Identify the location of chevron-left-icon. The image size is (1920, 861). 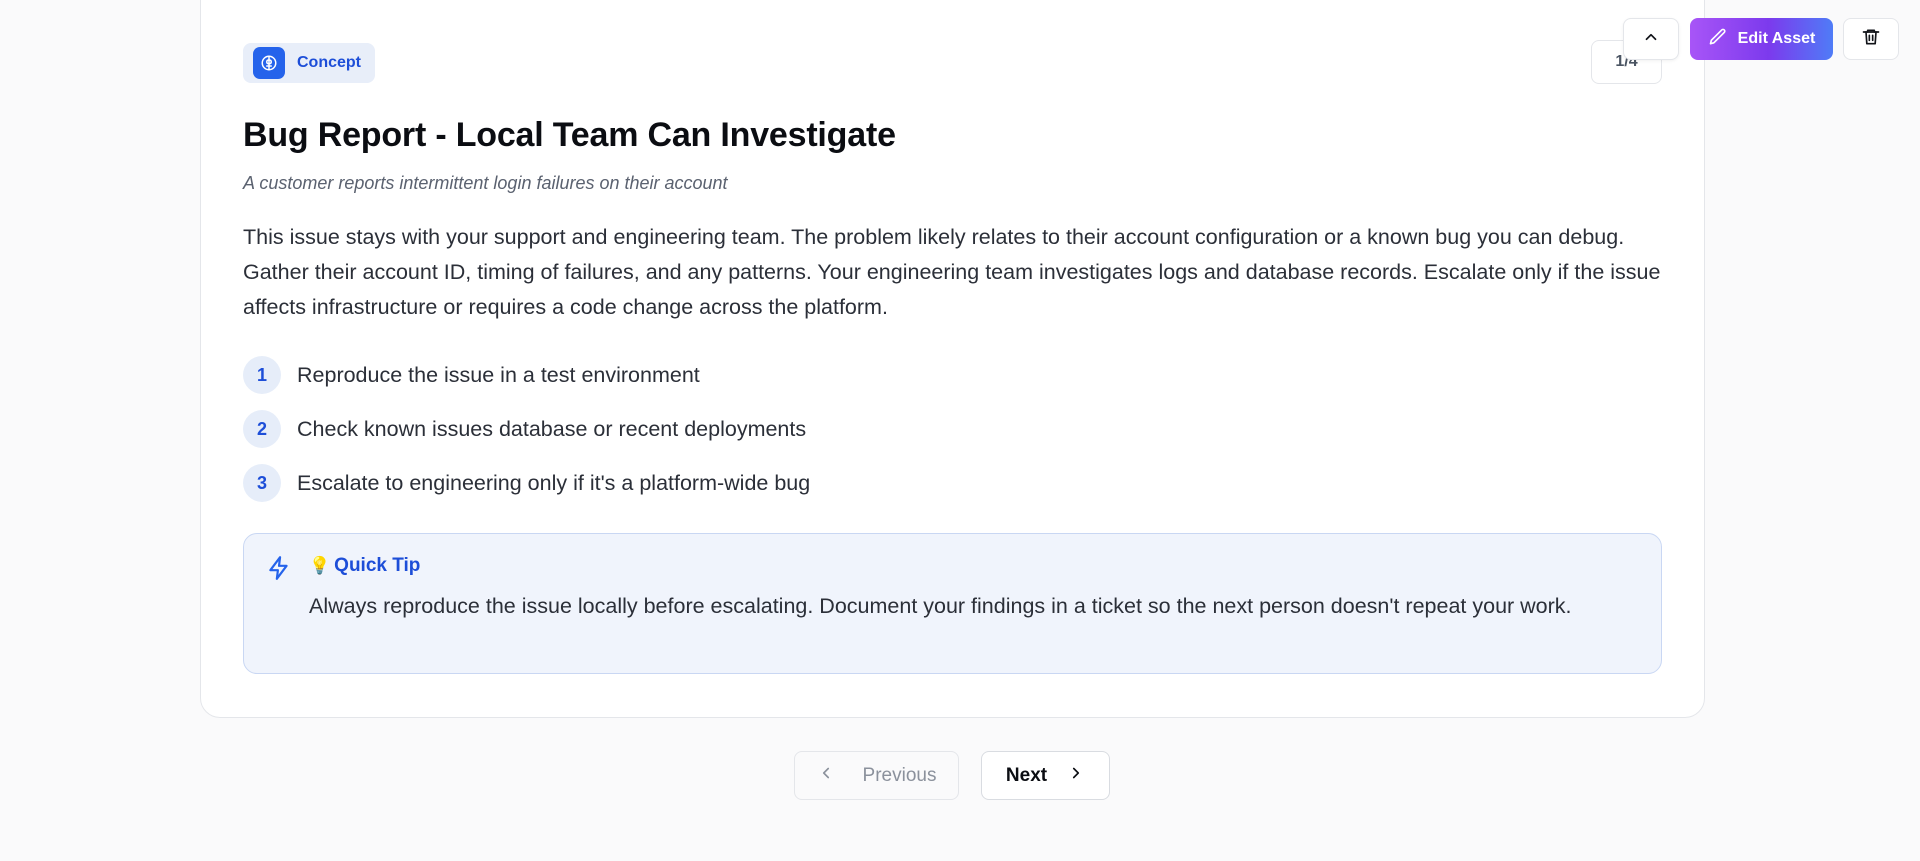
(826, 776).